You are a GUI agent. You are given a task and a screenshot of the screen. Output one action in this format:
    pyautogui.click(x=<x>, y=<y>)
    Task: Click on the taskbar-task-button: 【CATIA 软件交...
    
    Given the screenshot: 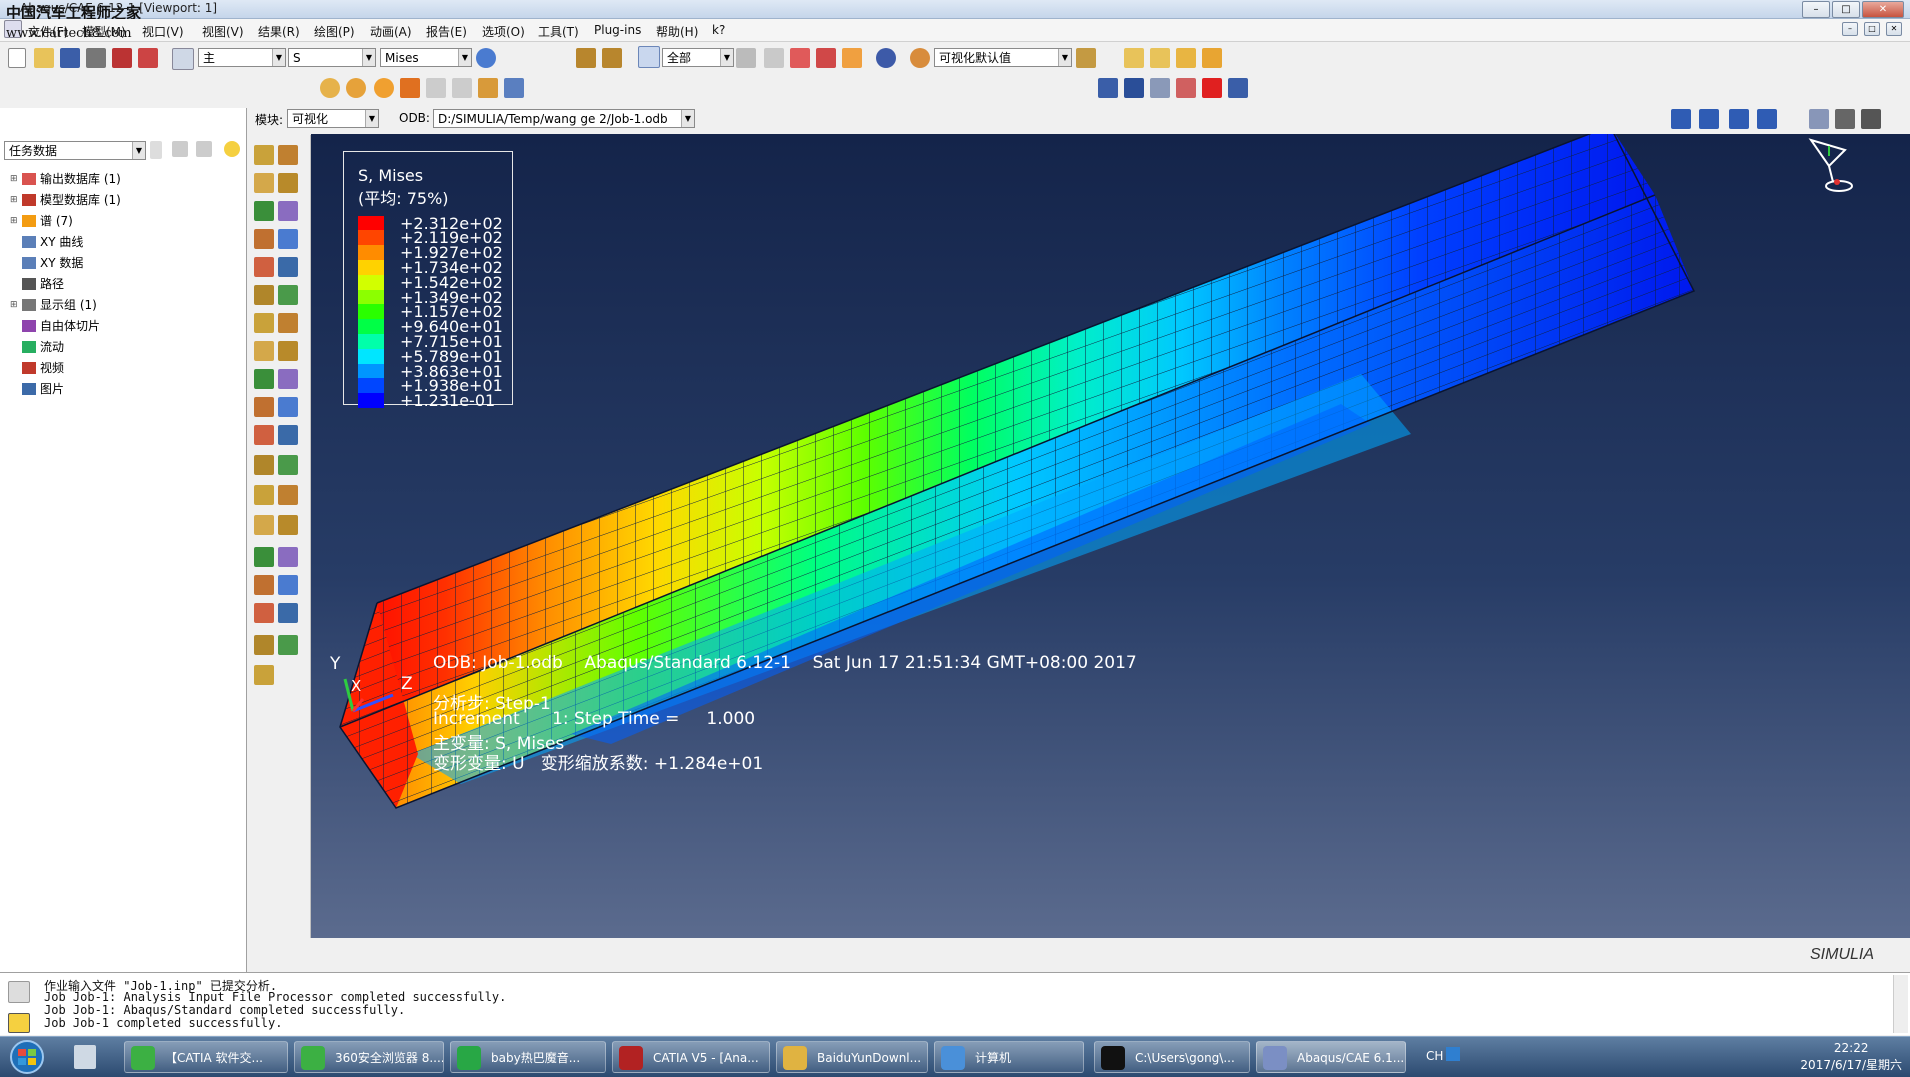 What is the action you would take?
    pyautogui.click(x=206, y=1057)
    